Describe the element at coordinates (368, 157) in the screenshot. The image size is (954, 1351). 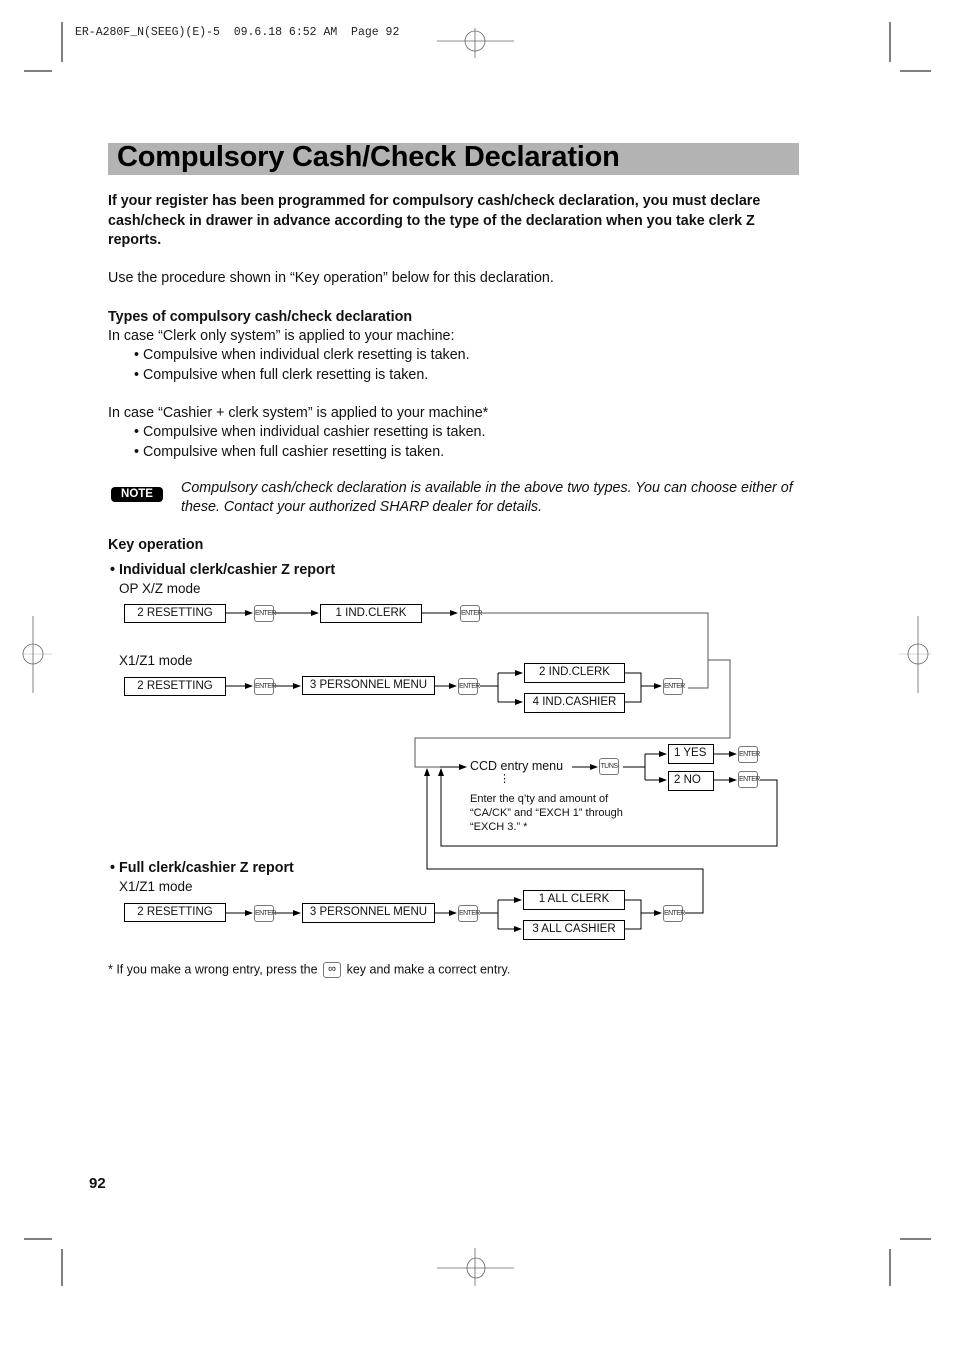
I see `page-title: Compulsory Cash/Check Declaration` at that location.